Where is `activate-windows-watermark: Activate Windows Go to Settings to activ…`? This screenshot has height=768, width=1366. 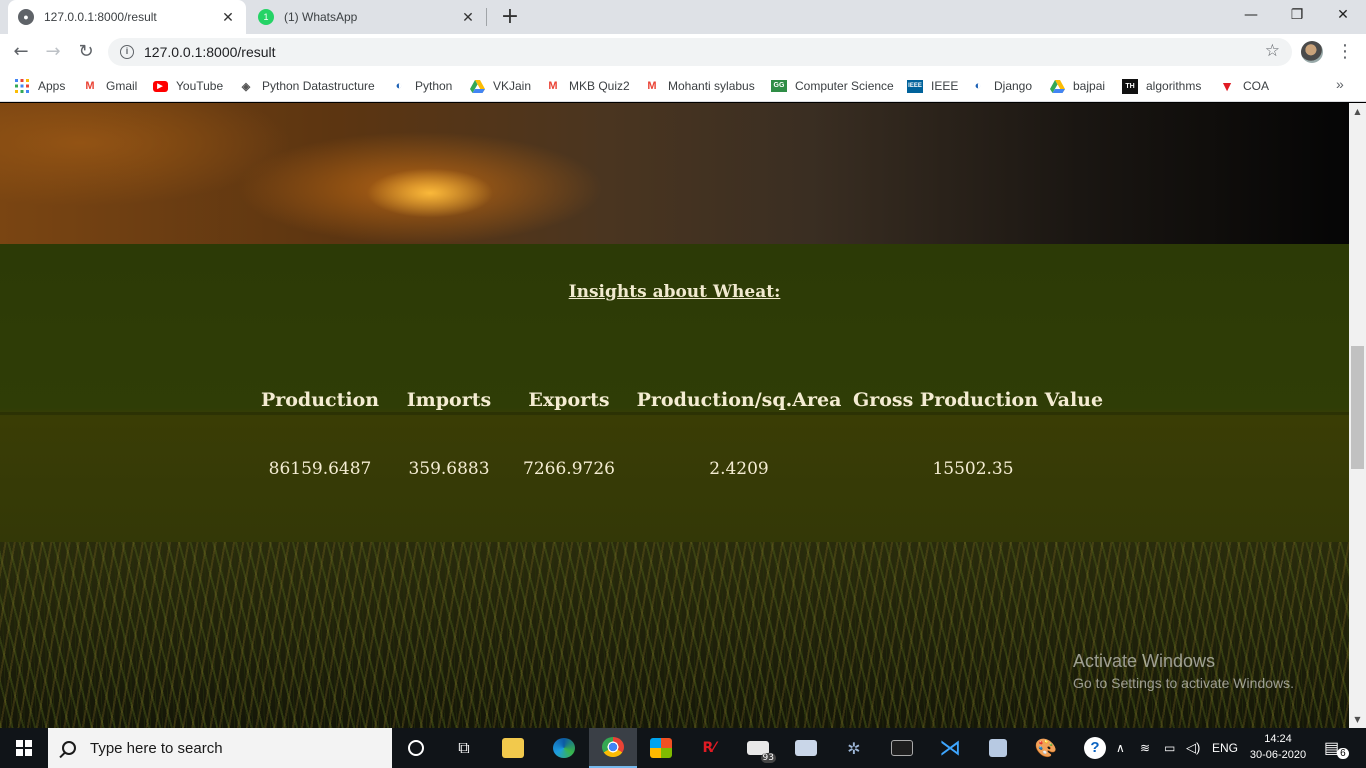
activate-windows-watermark: Activate Windows Go to Settings to activ… is located at coordinates (1183, 671).